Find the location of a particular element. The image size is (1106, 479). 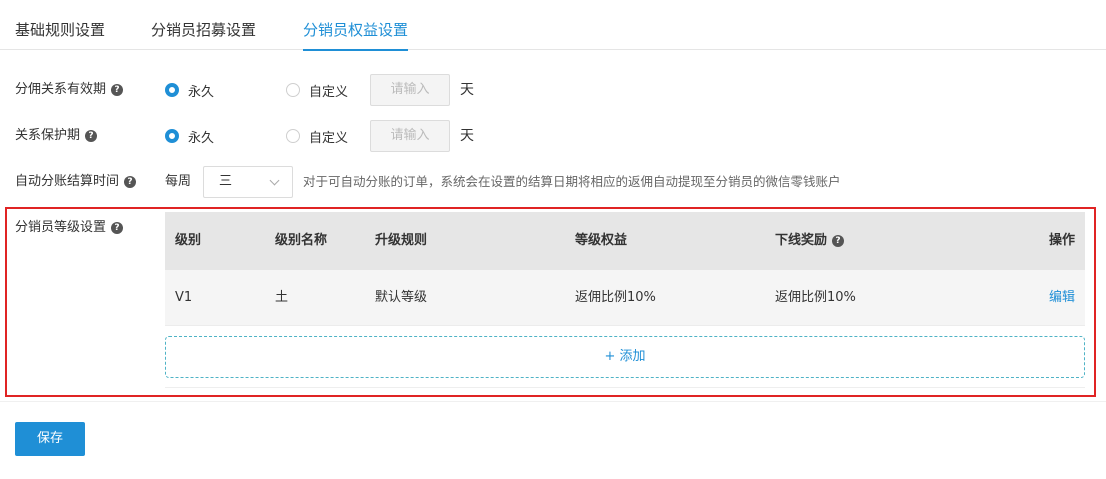

table-header: 级别 级别名称 升级规则 等级权益 下线奖励 ? 操作 is located at coordinates (625, 241).